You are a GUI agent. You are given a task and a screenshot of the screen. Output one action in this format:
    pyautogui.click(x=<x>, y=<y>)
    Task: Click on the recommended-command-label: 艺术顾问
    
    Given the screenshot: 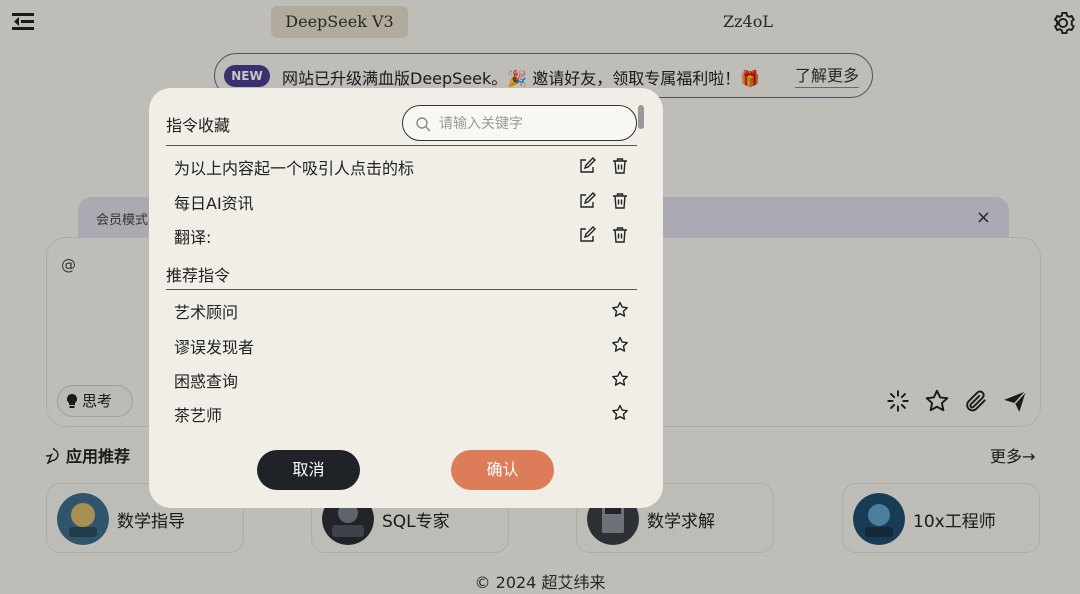 What is the action you would take?
    pyautogui.click(x=206, y=312)
    